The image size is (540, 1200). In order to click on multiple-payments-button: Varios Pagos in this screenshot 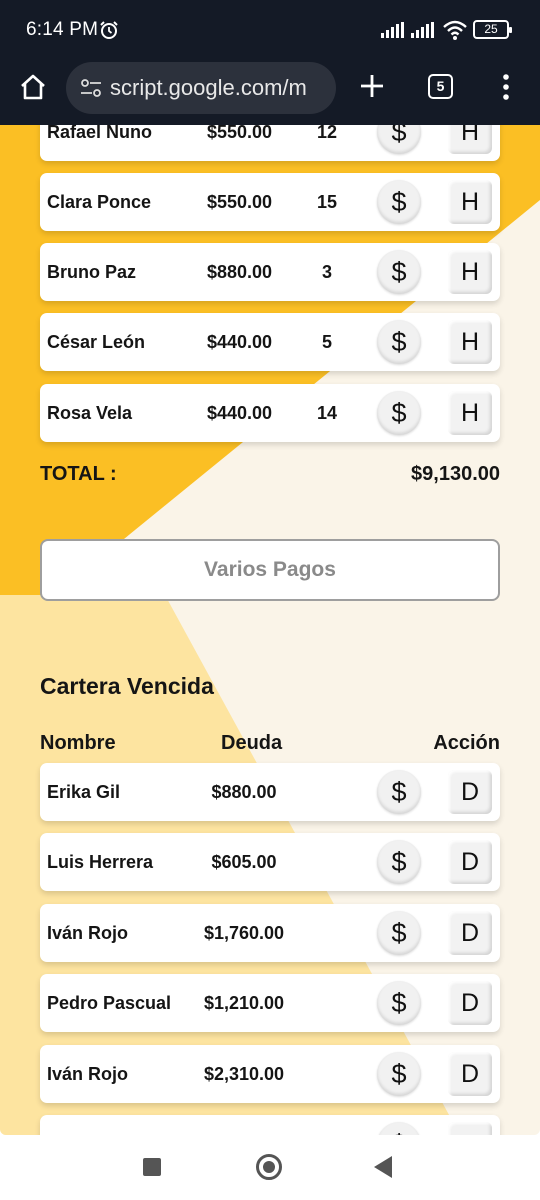, I will do `click(270, 570)`.